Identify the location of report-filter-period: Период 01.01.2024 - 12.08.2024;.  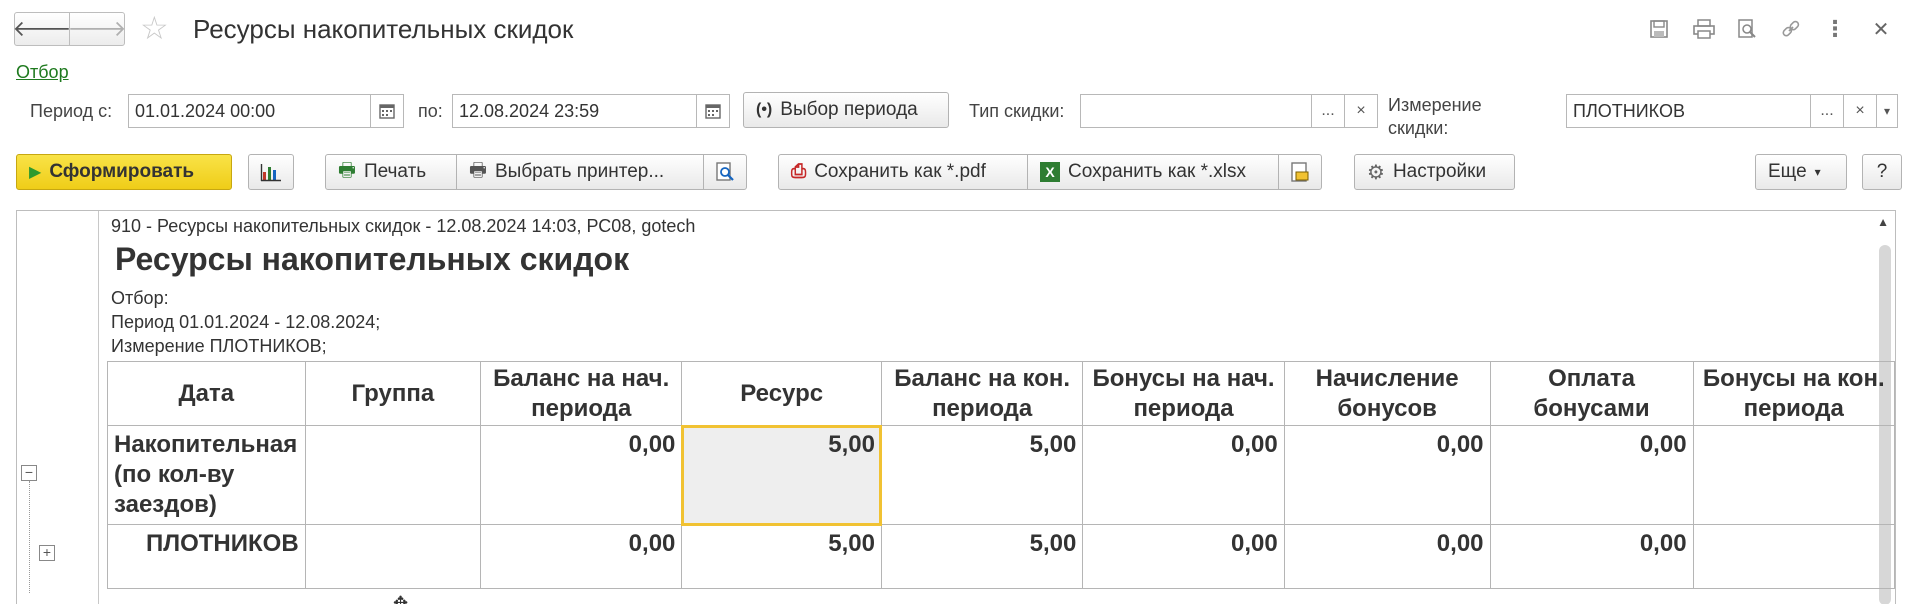
(246, 322).